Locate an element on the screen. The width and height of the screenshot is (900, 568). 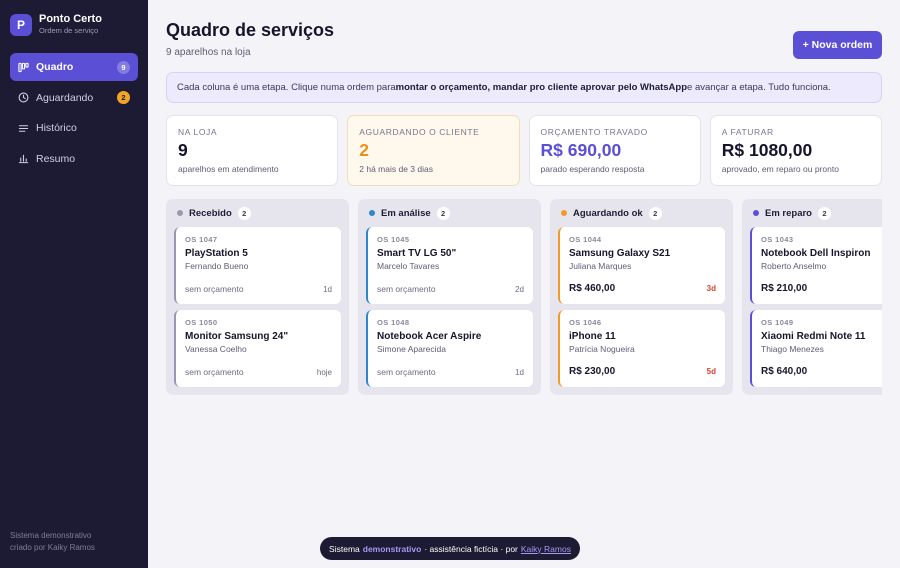
brand-name: Ponto Certo is located at coordinates (70, 19).